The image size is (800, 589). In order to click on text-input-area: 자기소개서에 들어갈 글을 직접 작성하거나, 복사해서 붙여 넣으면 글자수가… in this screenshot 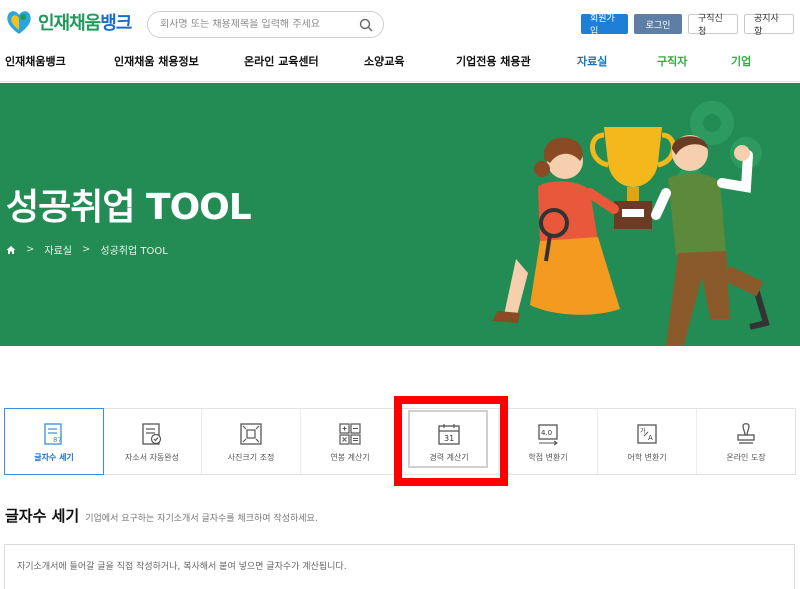, I will do `click(399, 566)`.